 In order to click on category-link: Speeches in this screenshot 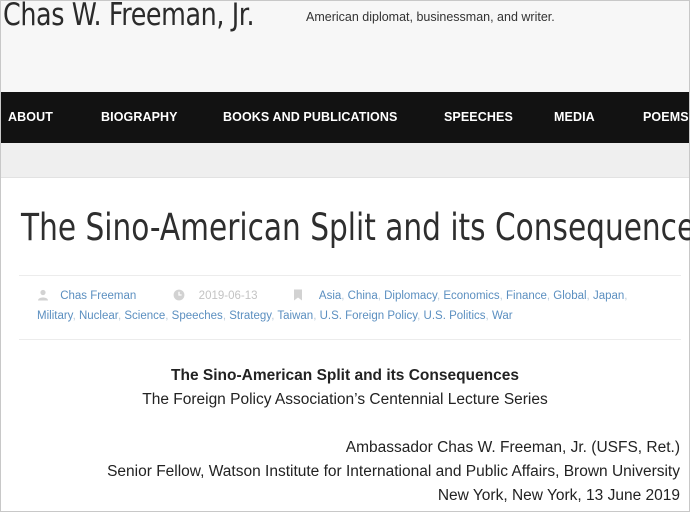, I will do `click(197, 316)`.